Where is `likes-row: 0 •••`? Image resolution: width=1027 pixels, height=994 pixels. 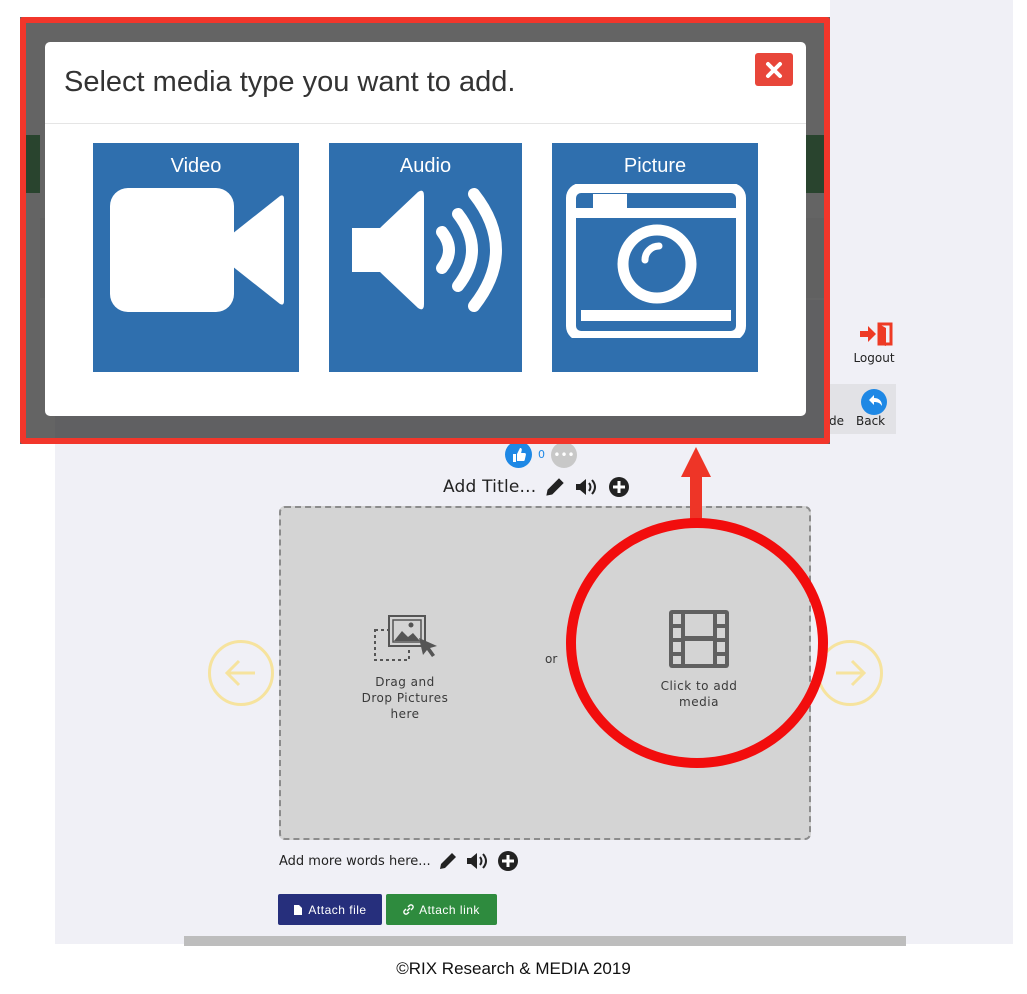
likes-row: 0 ••• is located at coordinates (541, 454).